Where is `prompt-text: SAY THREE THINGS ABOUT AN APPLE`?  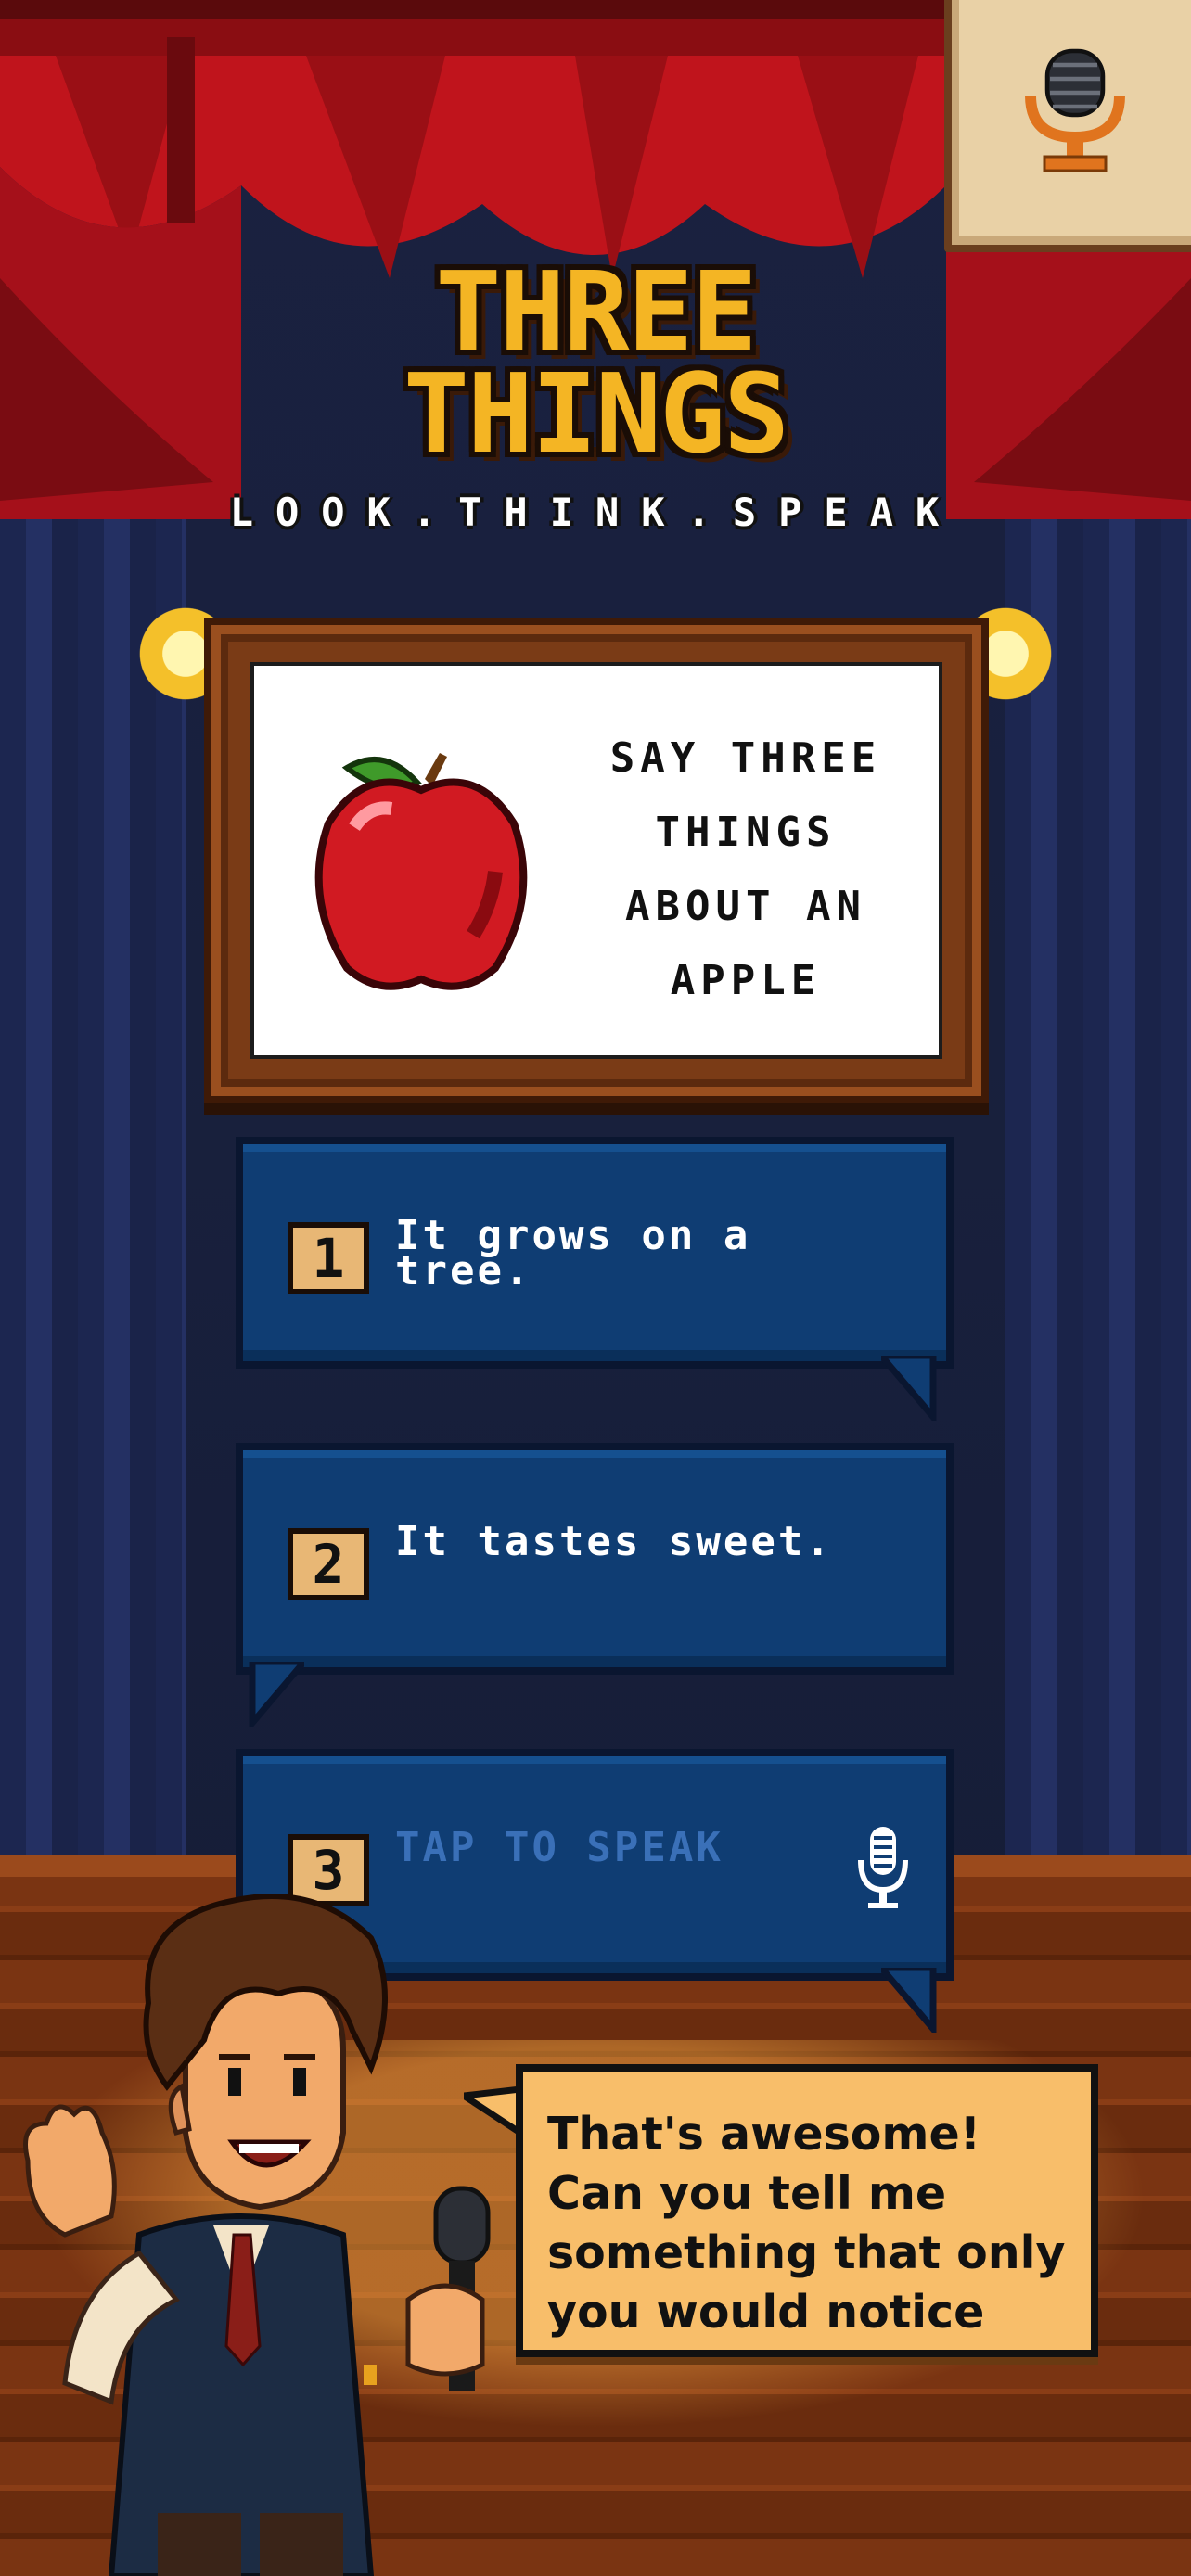
prompt-text: SAY THREE THINGS ABOUT AN APPLE is located at coordinates (745, 869).